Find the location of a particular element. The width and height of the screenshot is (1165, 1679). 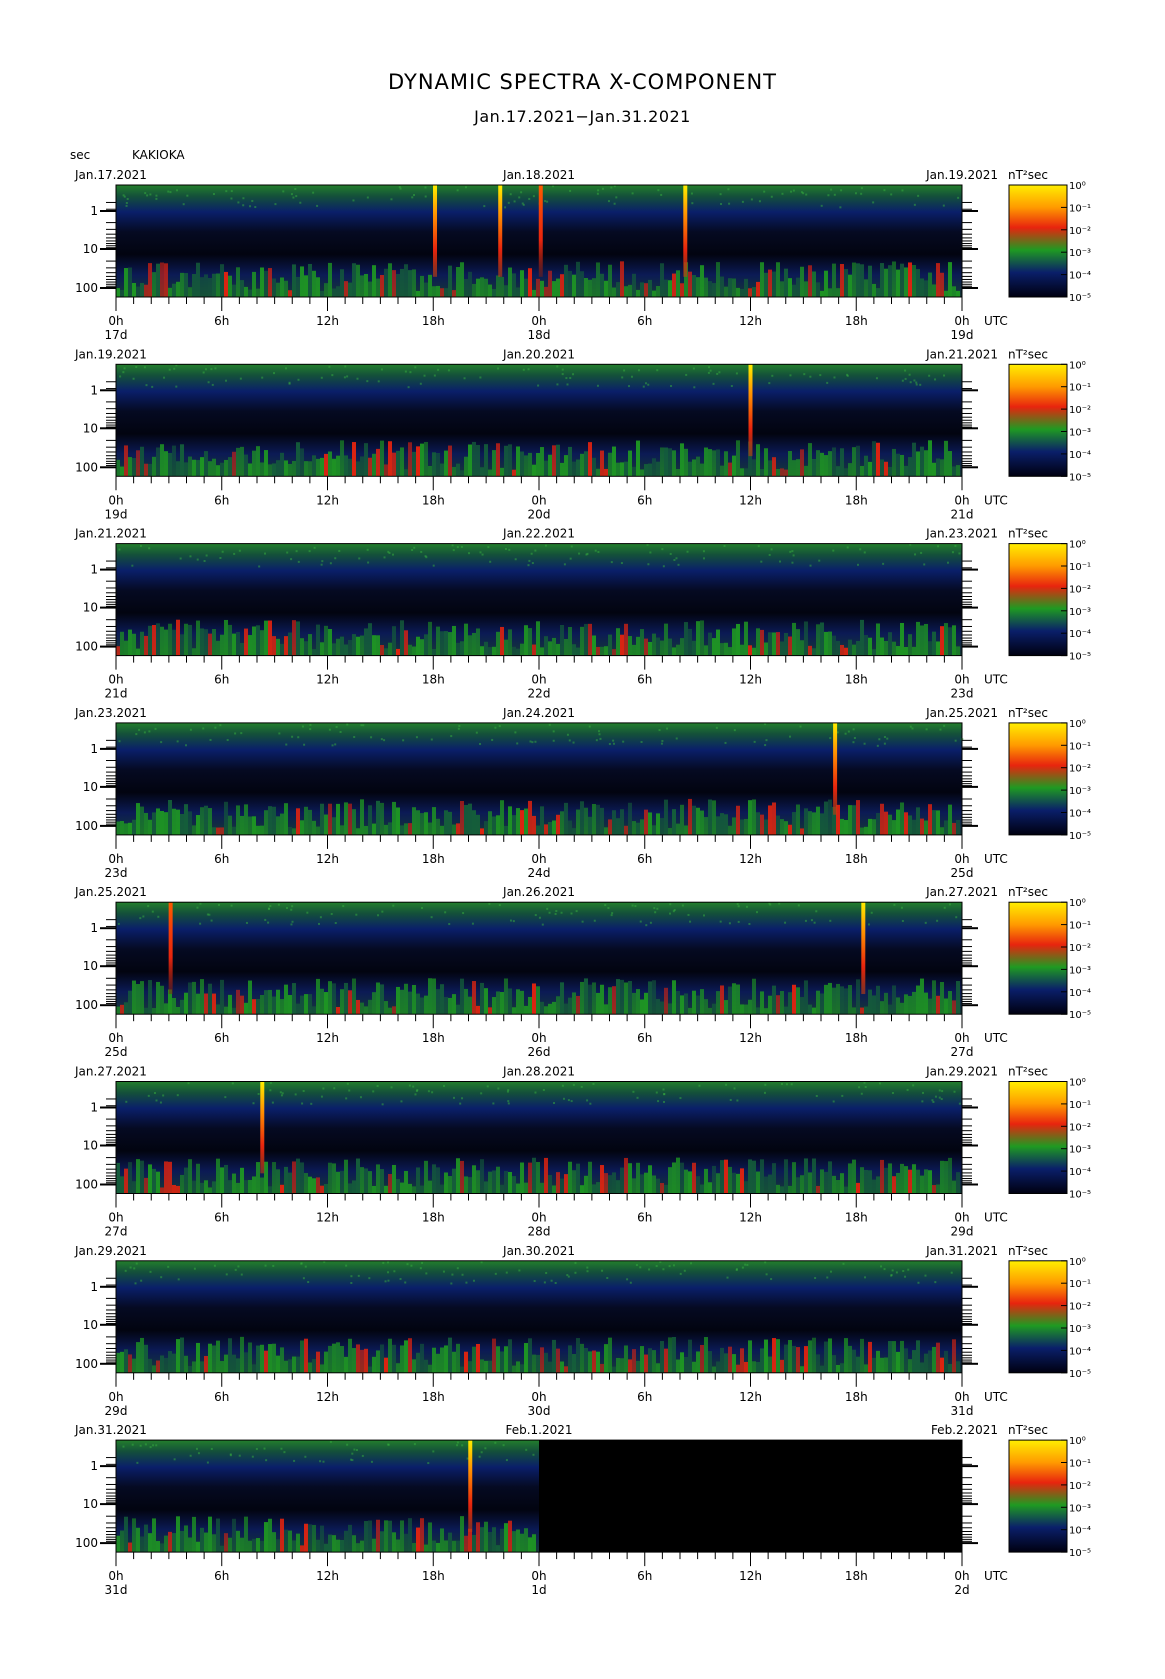

spike-event is located at coordinates (685, 231).